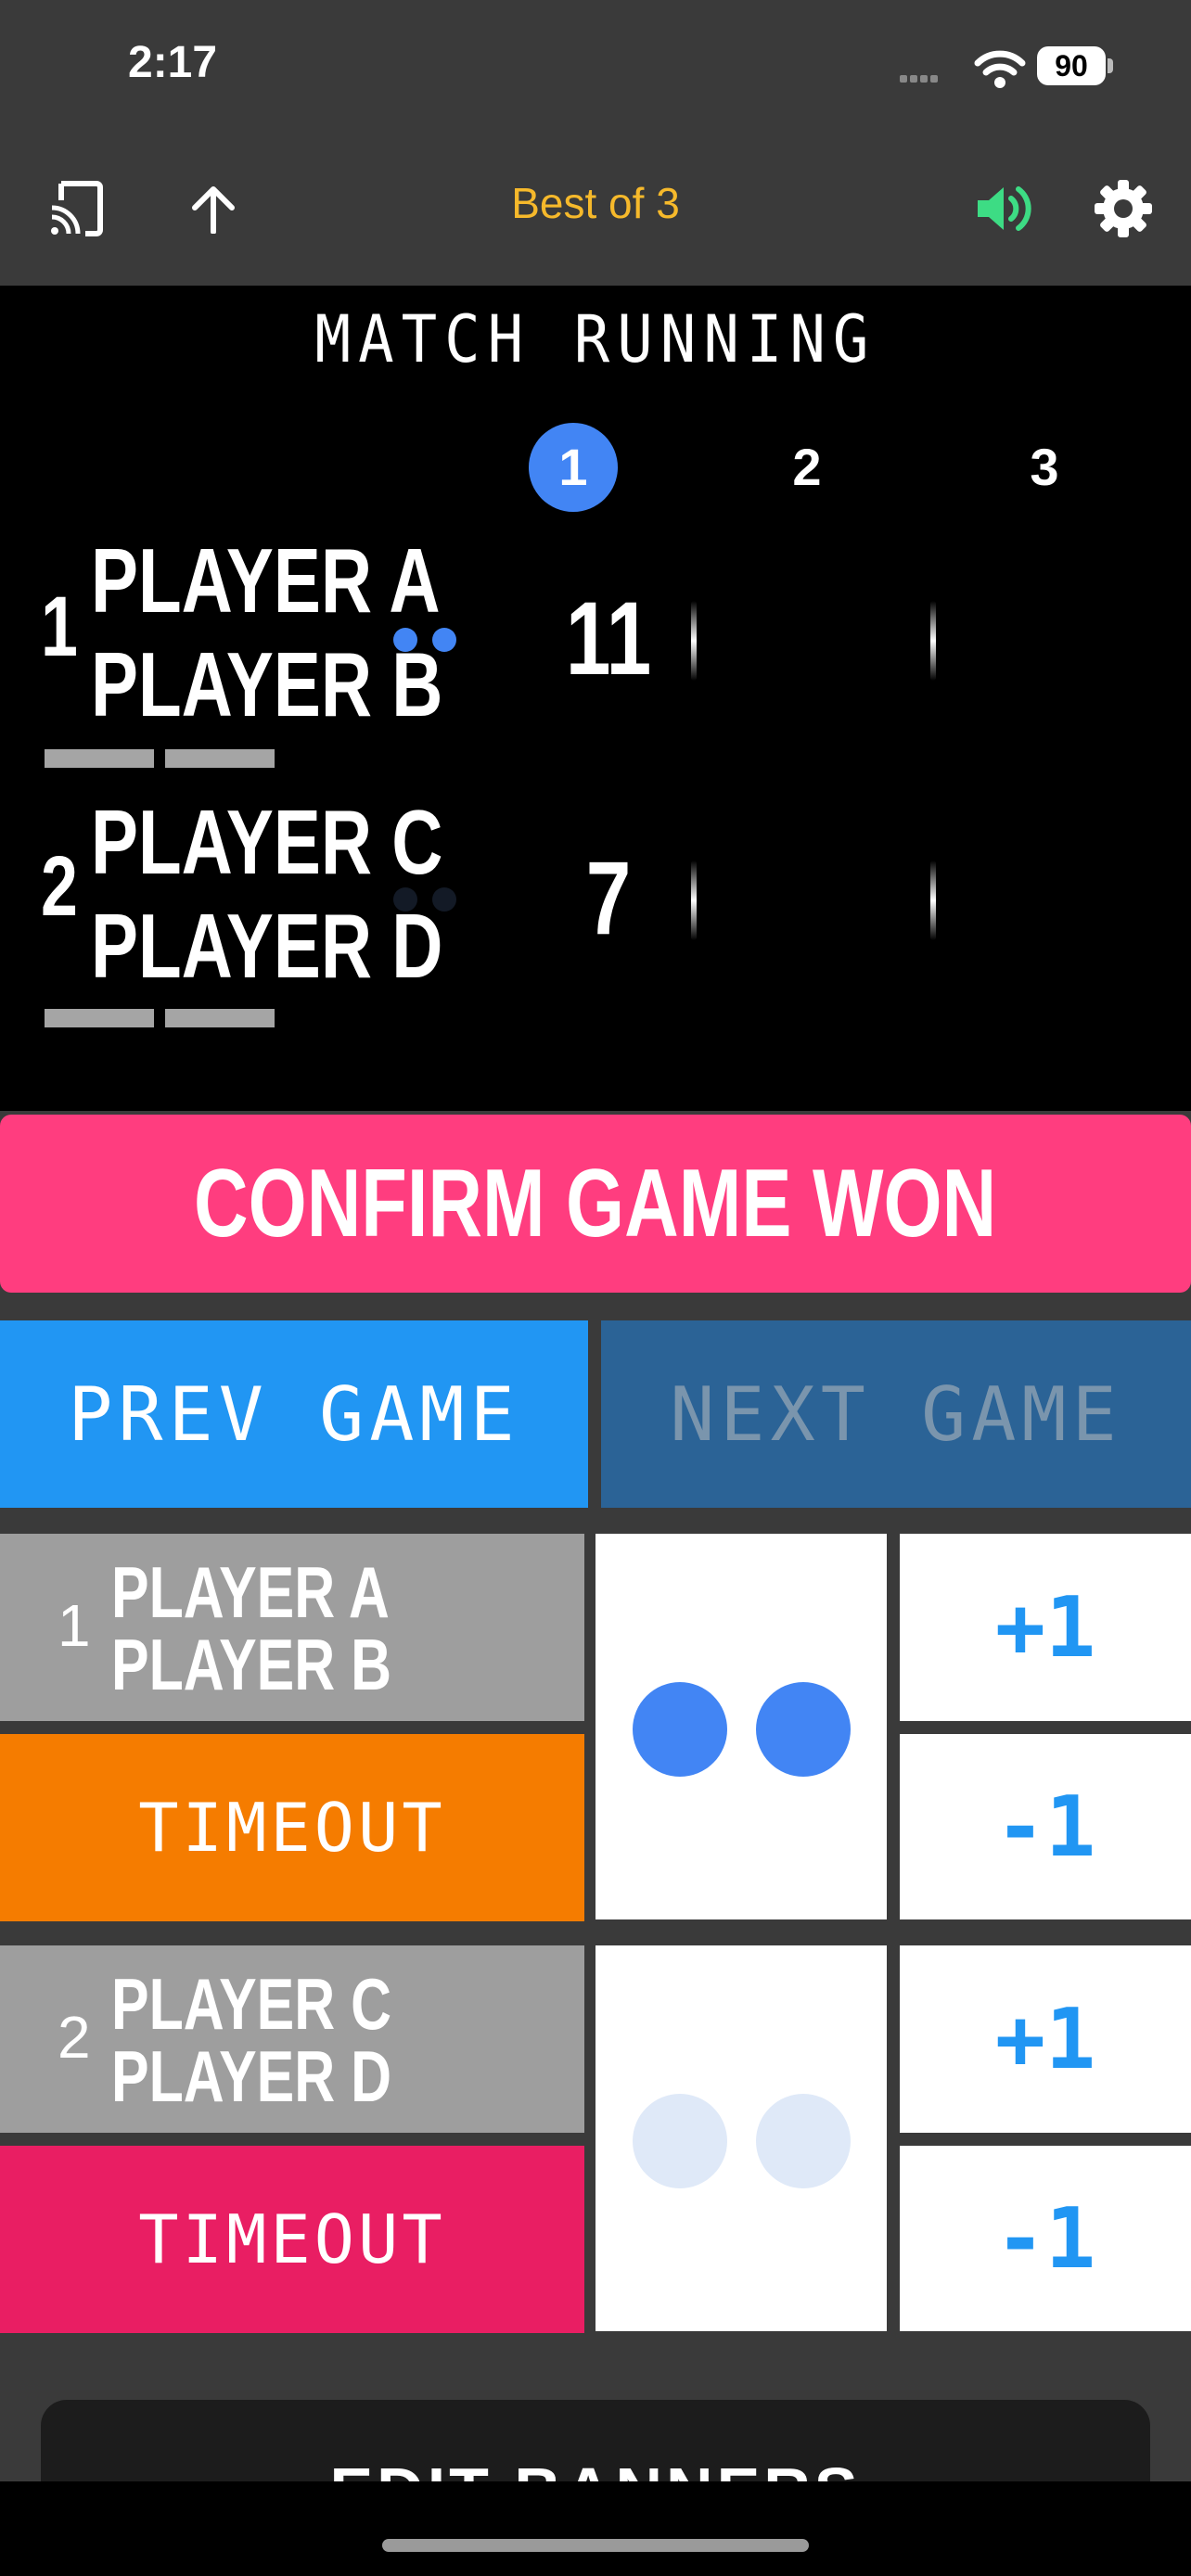 This screenshot has height=2576, width=1191. Describe the element at coordinates (1045, 1826) in the screenshot. I see `team-1-minus-one-button: -1` at that location.